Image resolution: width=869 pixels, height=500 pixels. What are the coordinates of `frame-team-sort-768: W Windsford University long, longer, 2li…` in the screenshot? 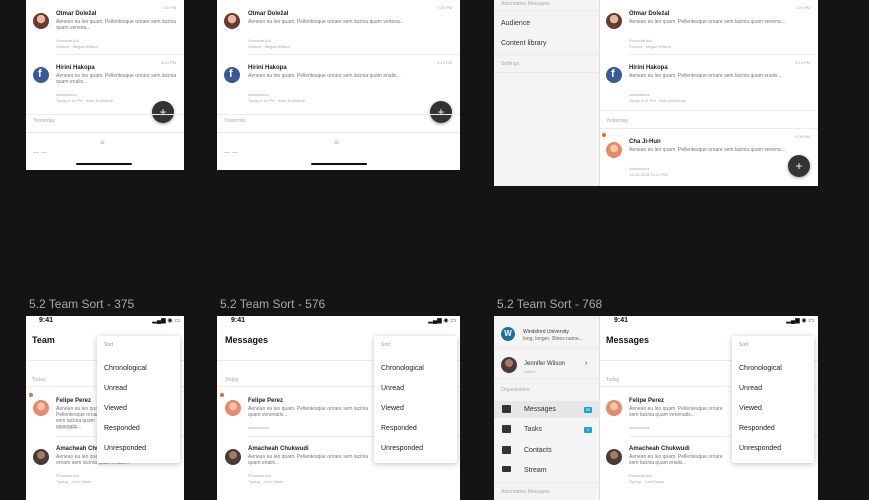 It's located at (656, 408).